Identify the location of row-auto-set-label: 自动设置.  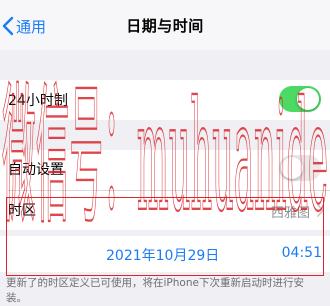
(36, 170).